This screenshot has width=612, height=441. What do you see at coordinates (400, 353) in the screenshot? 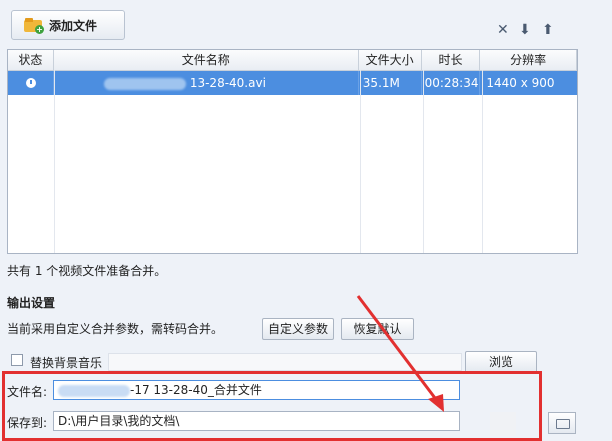
I see `annotation-arrow` at bounding box center [400, 353].